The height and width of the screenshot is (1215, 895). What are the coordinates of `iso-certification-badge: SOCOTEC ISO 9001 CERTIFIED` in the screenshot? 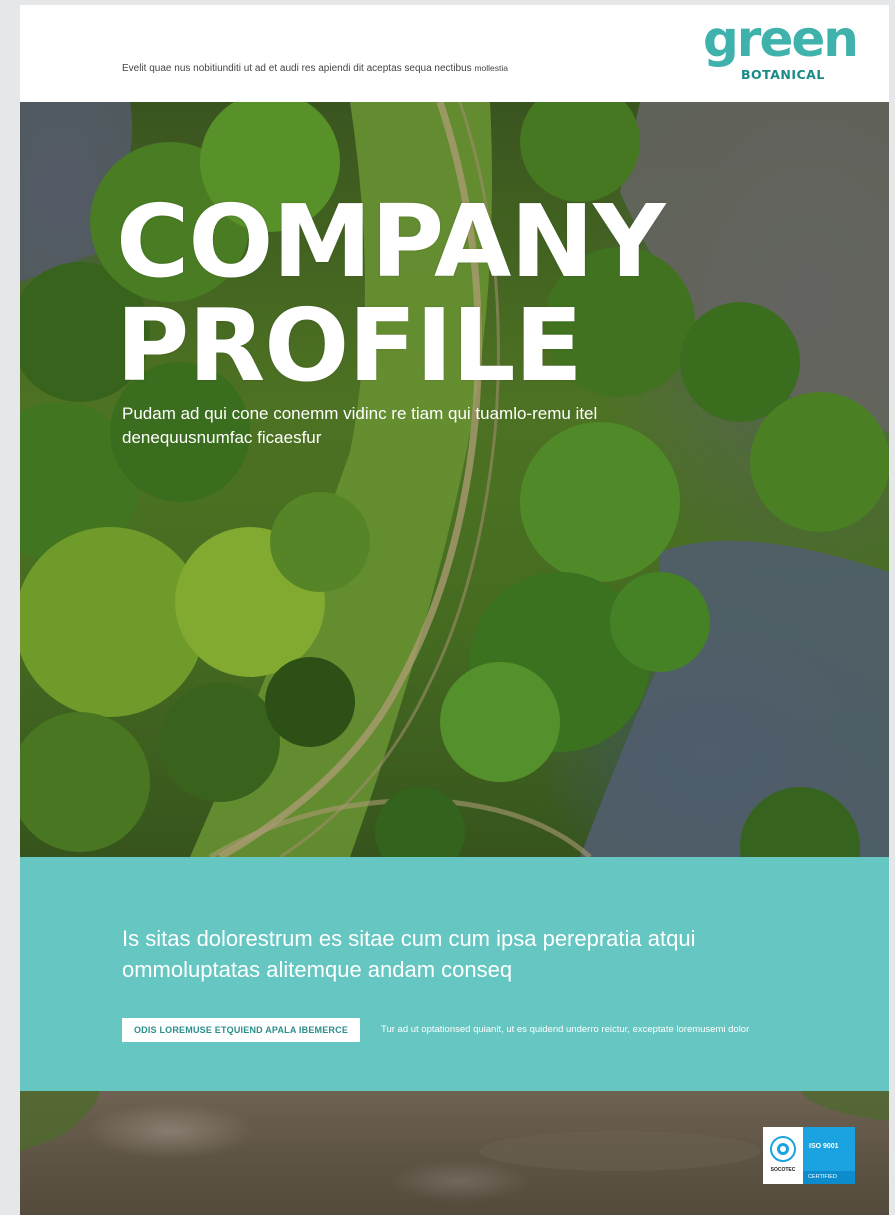 It's located at (809, 1155).